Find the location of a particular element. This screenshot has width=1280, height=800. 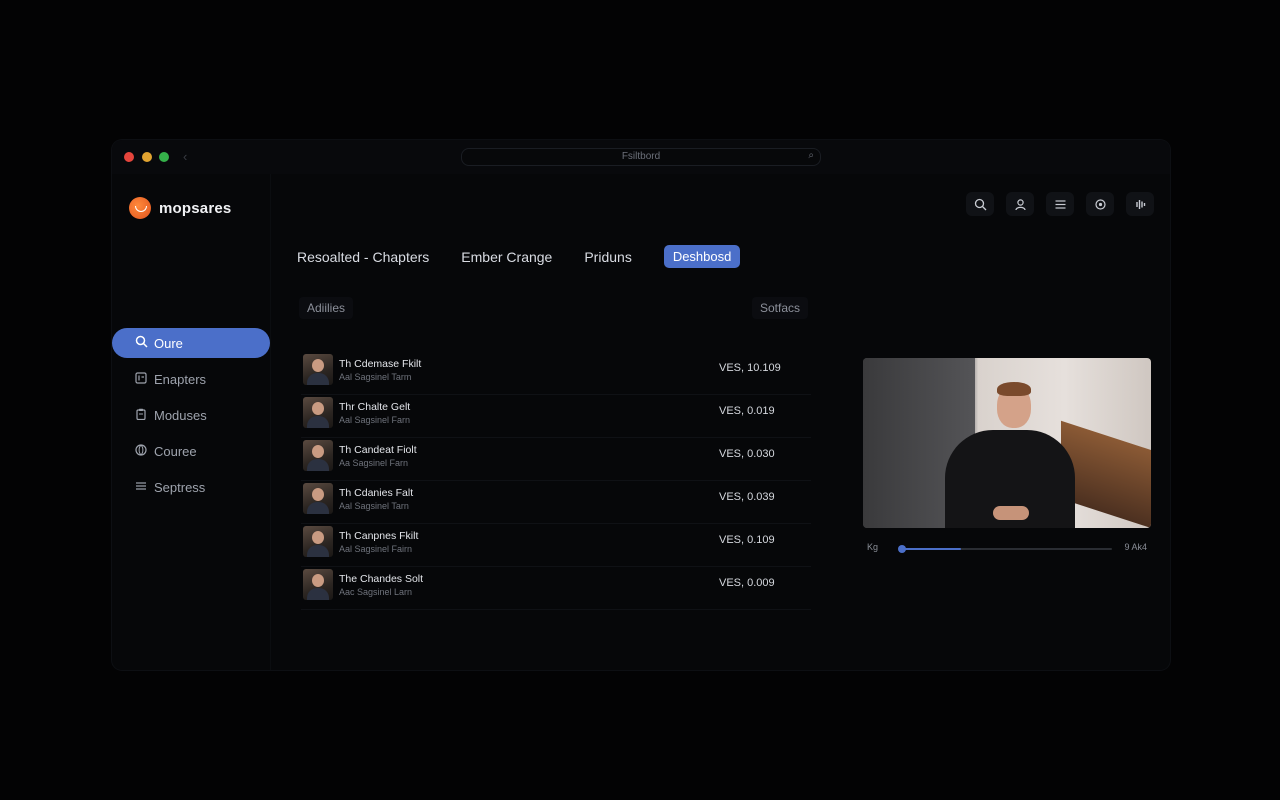

sidebar-item-label: Enapters is located at coordinates (180, 379).